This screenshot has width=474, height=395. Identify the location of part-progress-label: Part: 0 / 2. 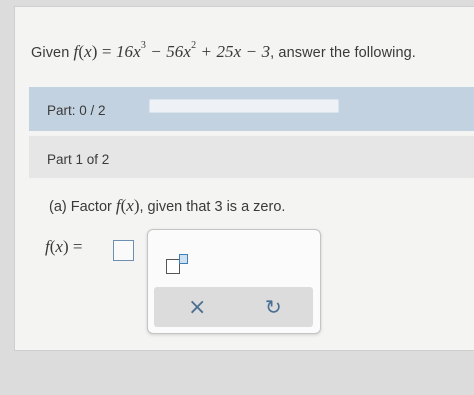
(76, 110).